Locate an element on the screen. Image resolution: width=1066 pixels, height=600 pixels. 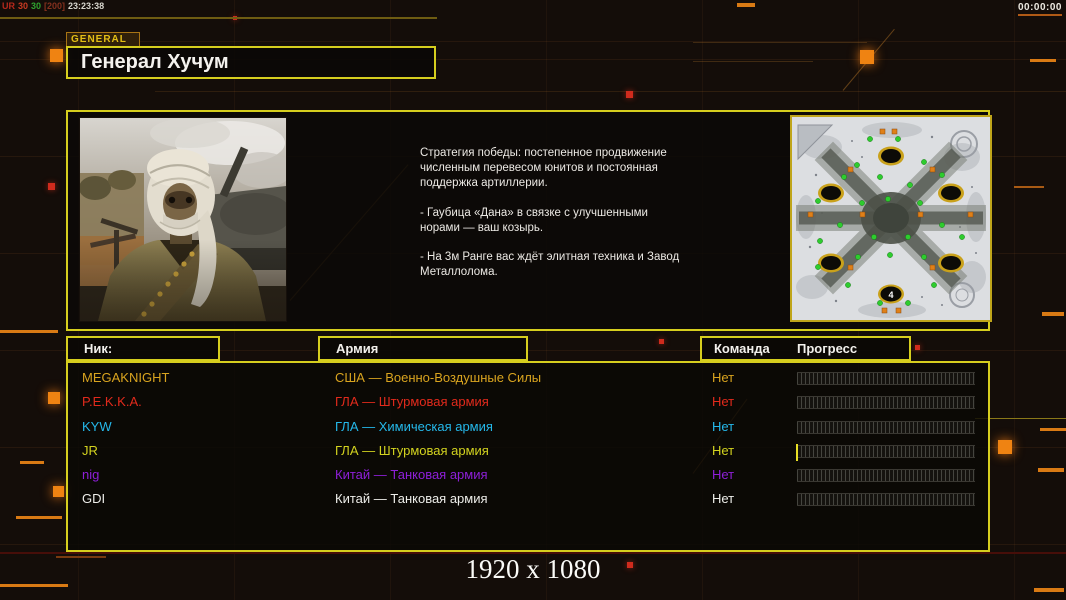
general-title-box: Генерал Хучум is located at coordinates (251, 62).